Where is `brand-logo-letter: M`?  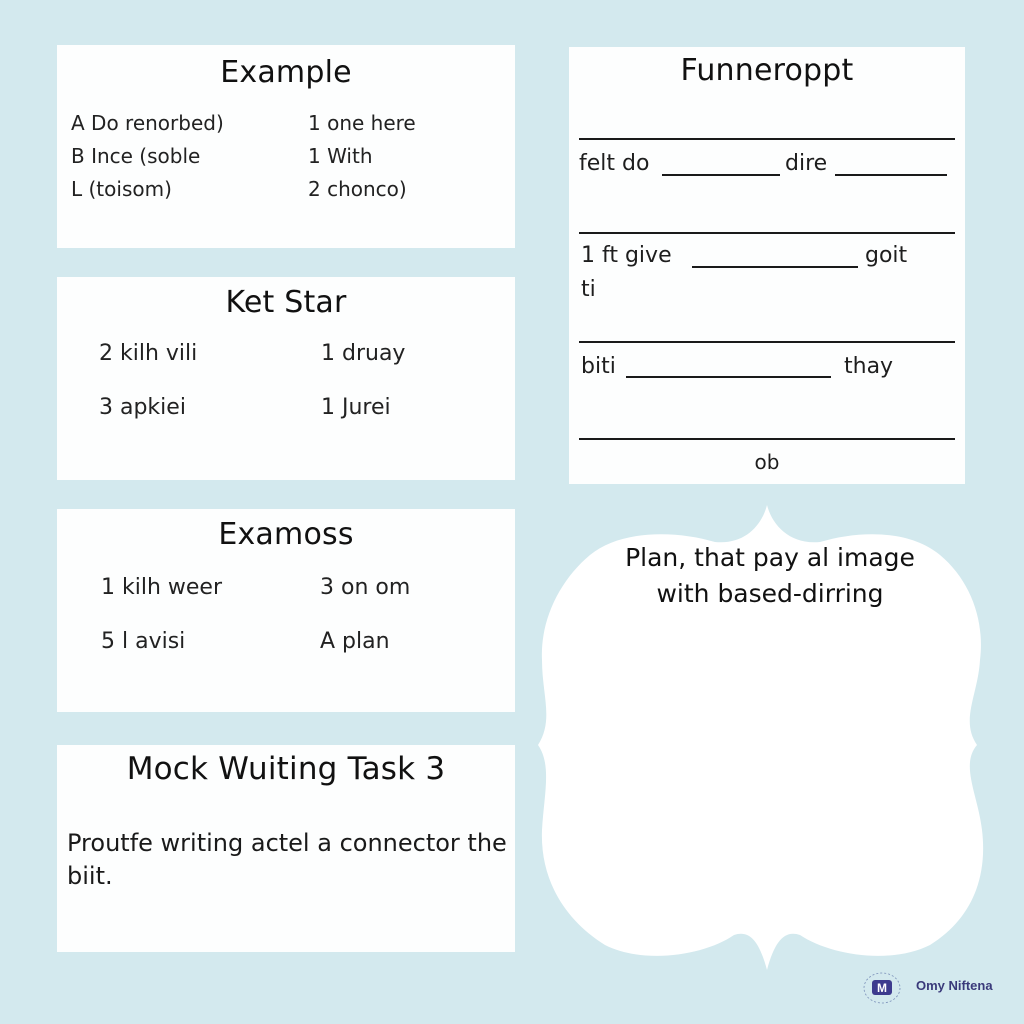
brand-logo-letter: M is located at coordinates (882, 988).